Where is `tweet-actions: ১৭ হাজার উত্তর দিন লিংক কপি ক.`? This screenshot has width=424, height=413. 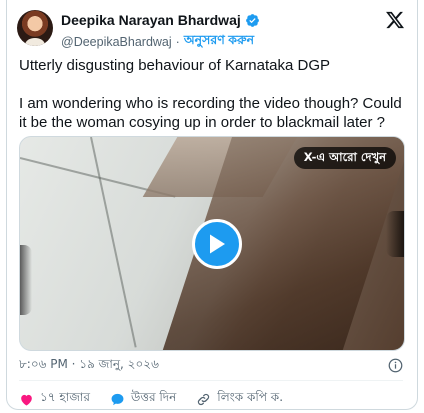 tweet-actions: ১৭ হাজার উত্তর দিন লিংক কপি ক. is located at coordinates (211, 396).